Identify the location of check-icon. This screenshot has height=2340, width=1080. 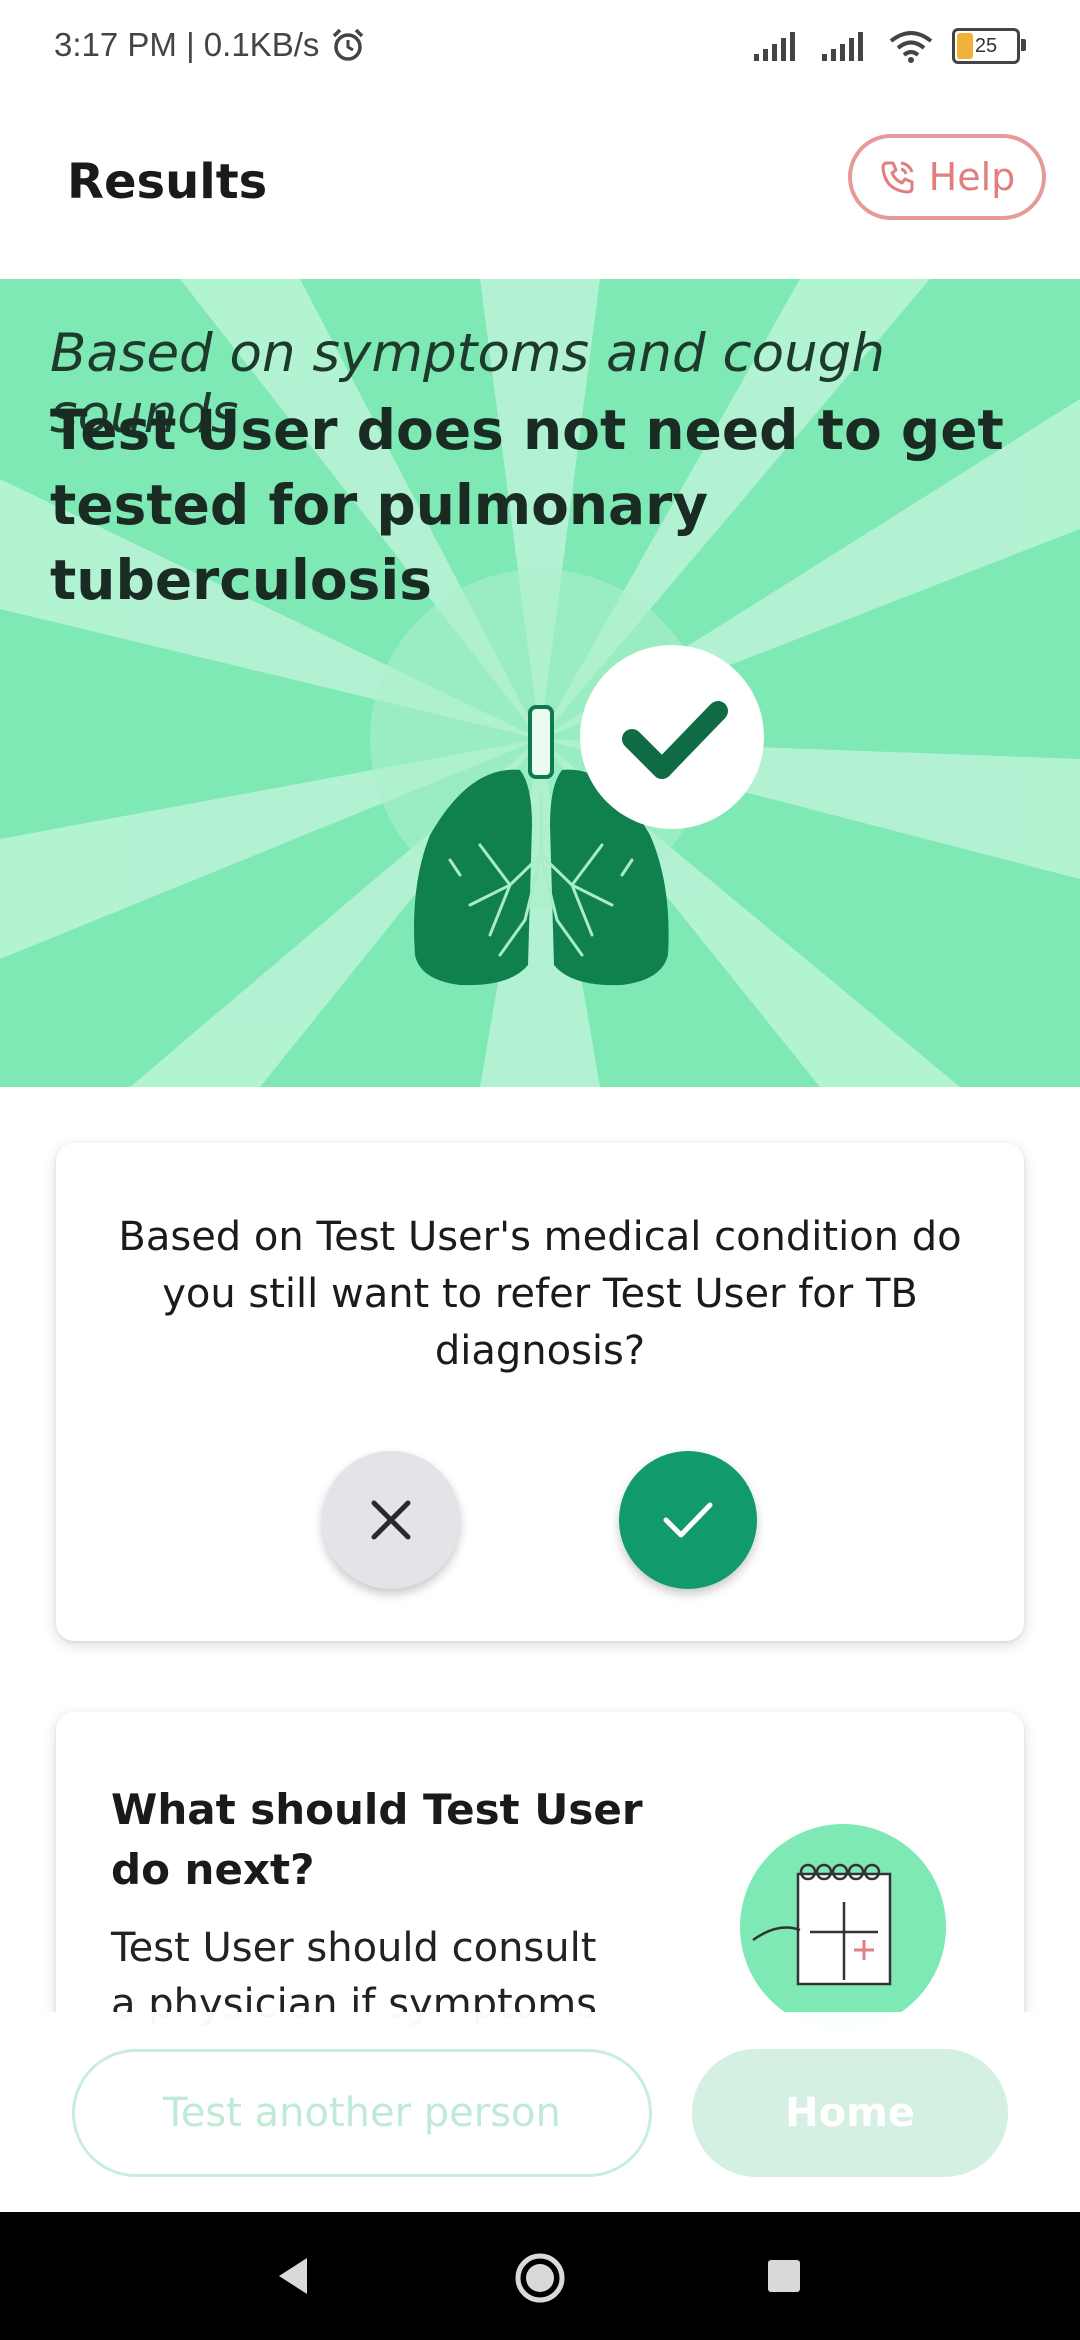
(688, 1520).